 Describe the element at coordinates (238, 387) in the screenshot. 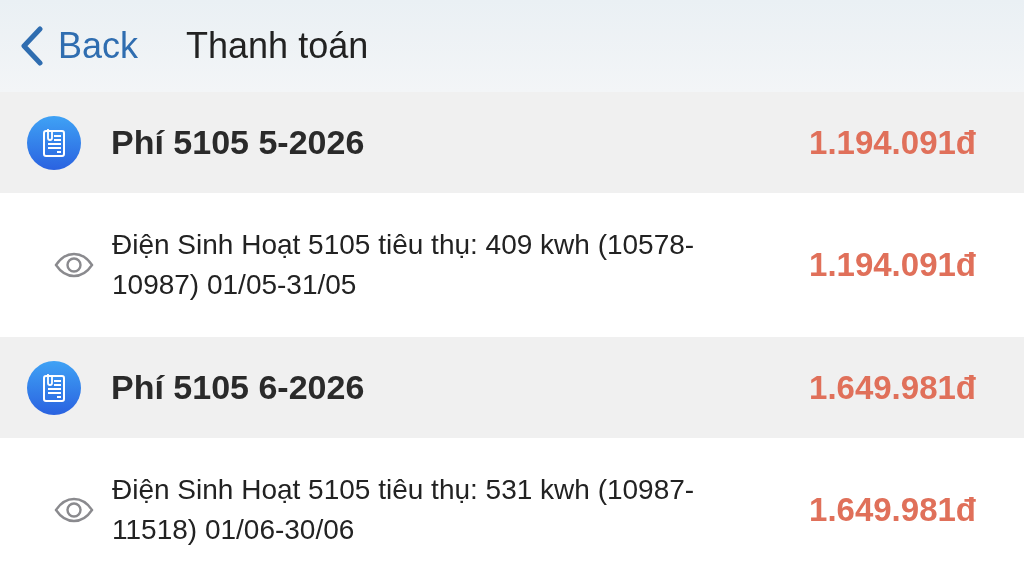

I see `group-title: Phí 5105 6-2026` at that location.